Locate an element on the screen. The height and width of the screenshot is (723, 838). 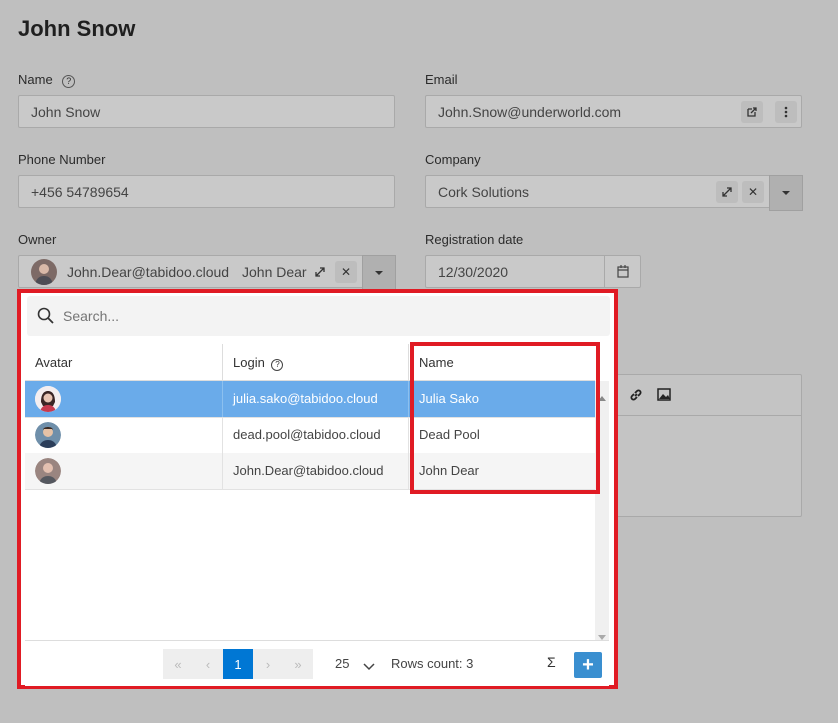
page-1-button: 1 is located at coordinates (238, 664).